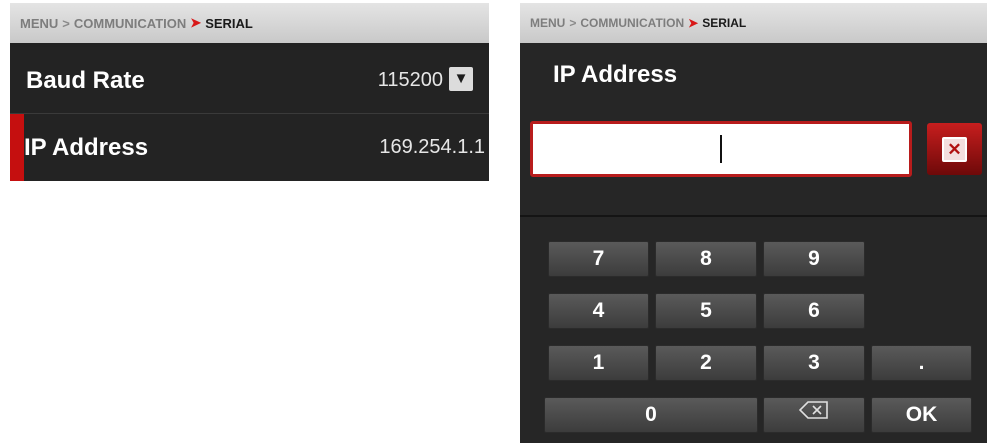 The image size is (987, 443). Describe the element at coordinates (410, 80) in the screenshot. I see `baud-rate-value-text: 115200` at that location.